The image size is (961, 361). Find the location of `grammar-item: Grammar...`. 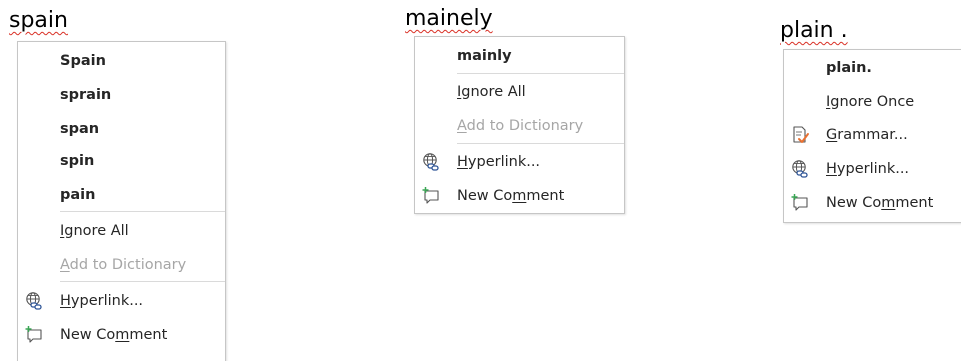

grammar-item: Grammar... is located at coordinates (872, 135).